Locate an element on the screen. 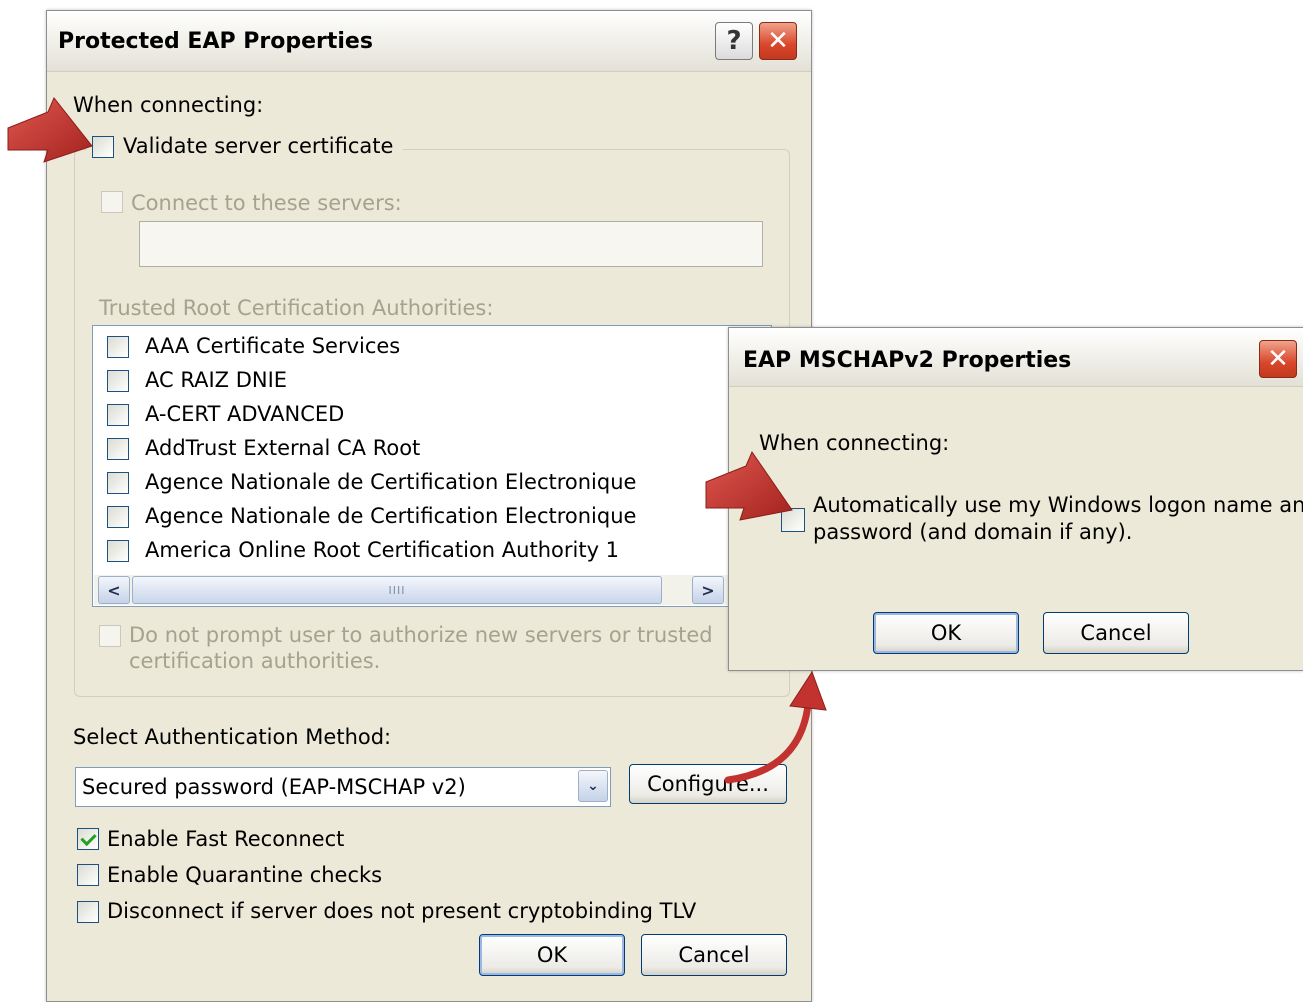 This screenshot has width=1303, height=1002. connect-servers-label: Connect to these servers: is located at coordinates (266, 203).